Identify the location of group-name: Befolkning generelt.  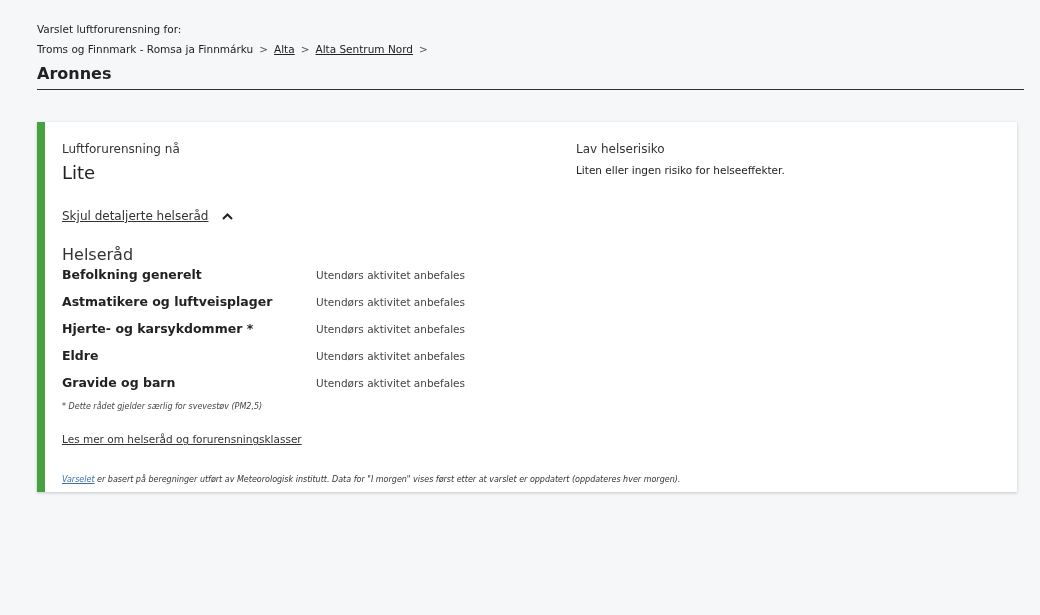
(132, 274).